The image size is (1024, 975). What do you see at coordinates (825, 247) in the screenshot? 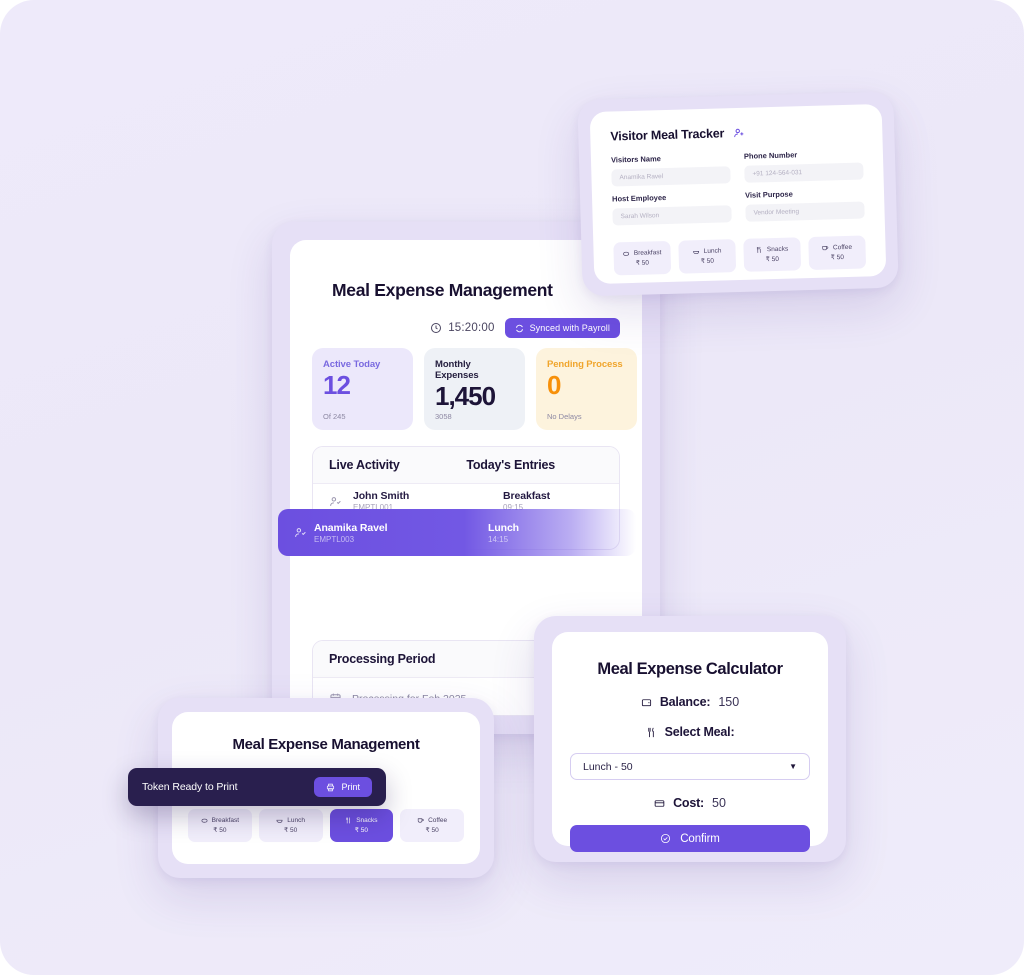
I see `cup-icon` at bounding box center [825, 247].